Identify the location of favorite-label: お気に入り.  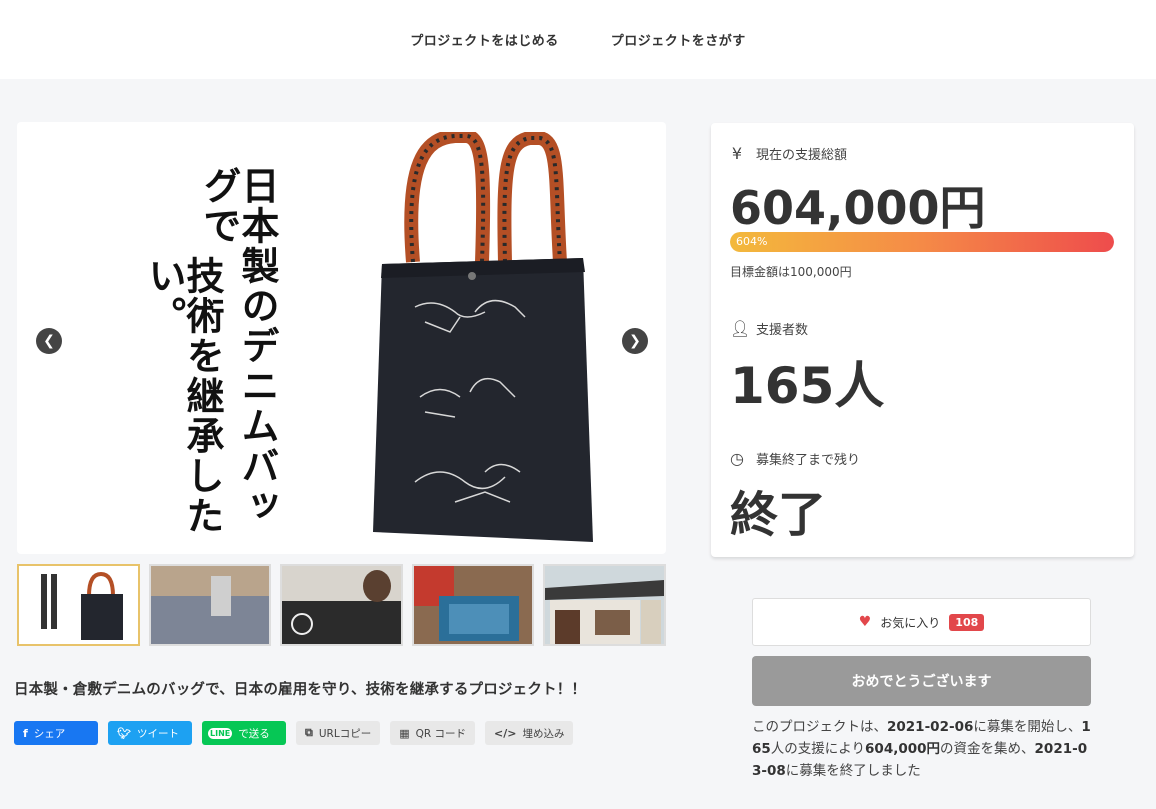
(910, 622).